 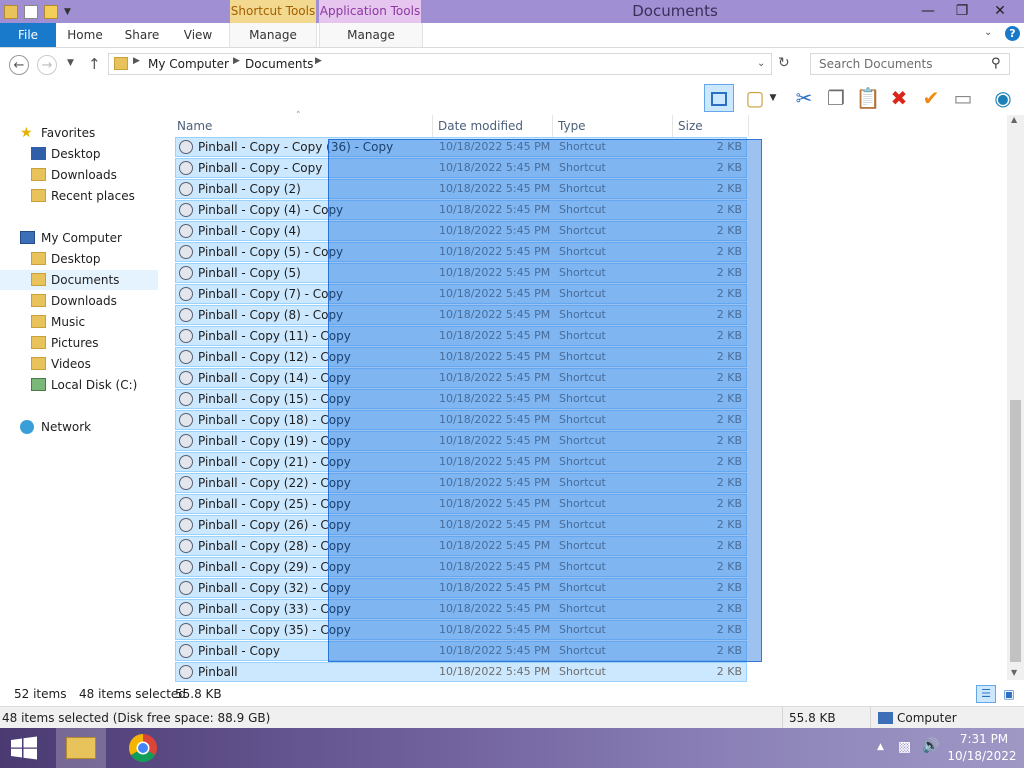 I want to click on search-input: Search Documents, so click(x=875, y=64).